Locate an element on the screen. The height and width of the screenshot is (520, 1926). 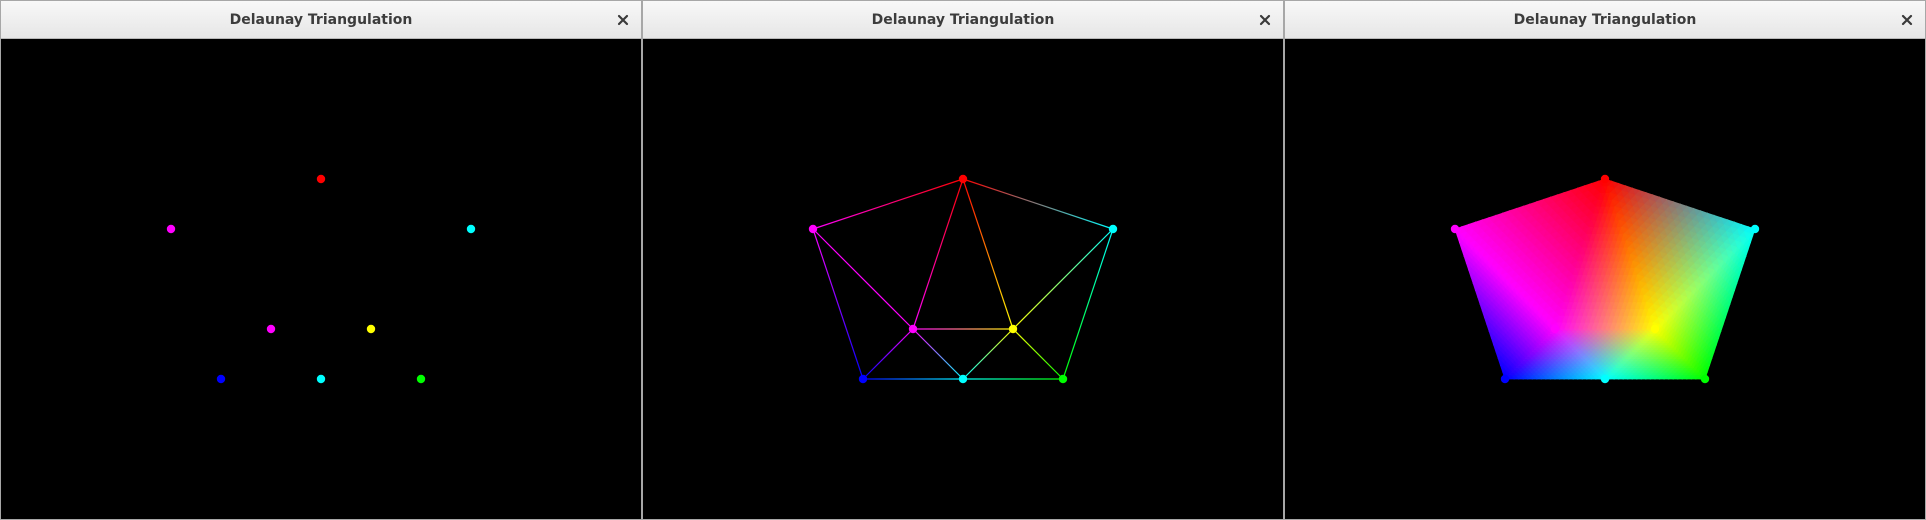
shaded-mesh is located at coordinates (1605, 278).